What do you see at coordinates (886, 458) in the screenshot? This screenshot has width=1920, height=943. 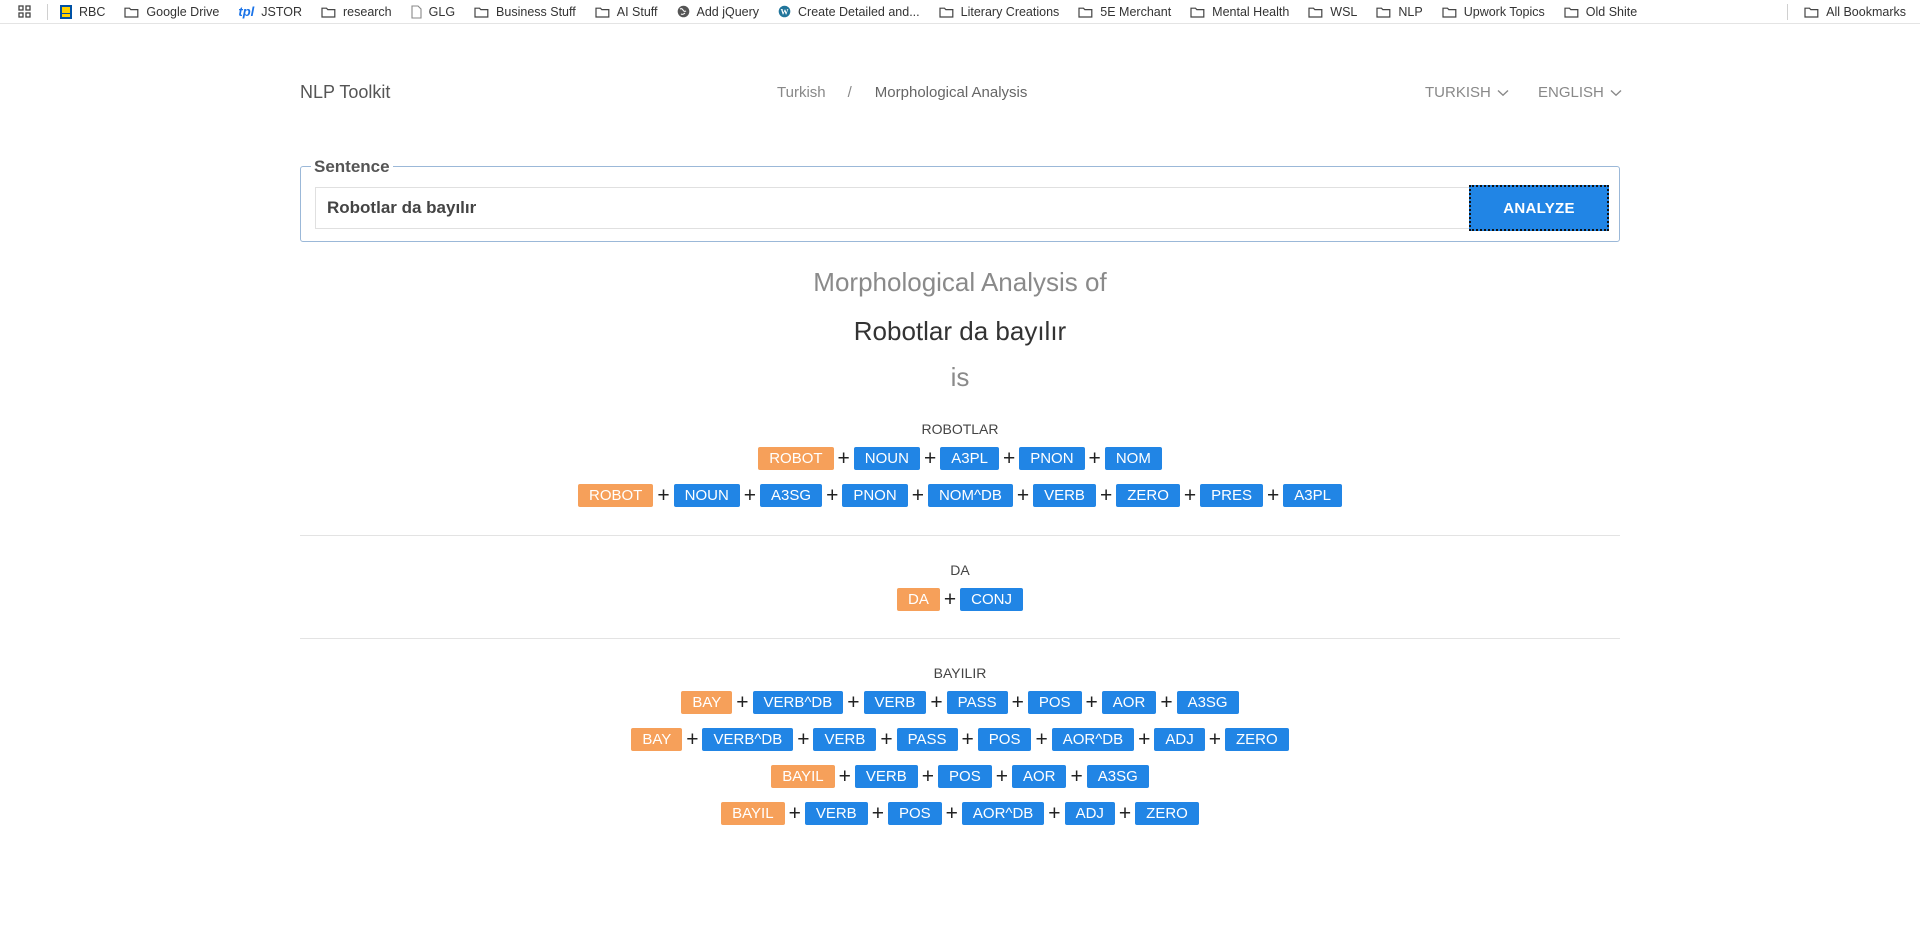 I see `feature-tag: NOUN` at bounding box center [886, 458].